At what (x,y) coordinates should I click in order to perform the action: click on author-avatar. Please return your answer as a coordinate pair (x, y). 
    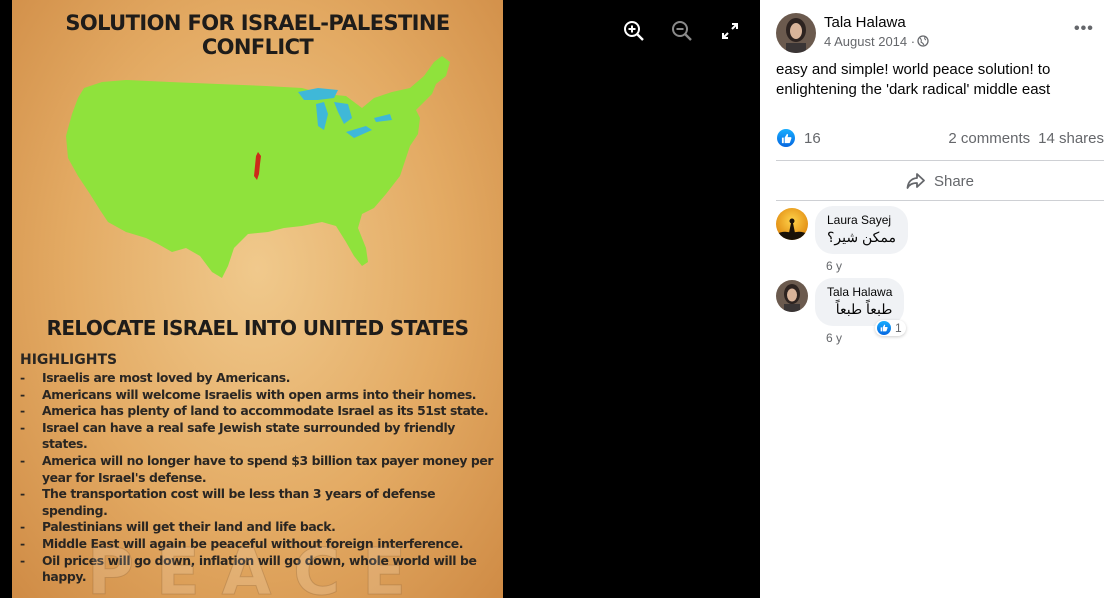
    Looking at the image, I should click on (796, 33).